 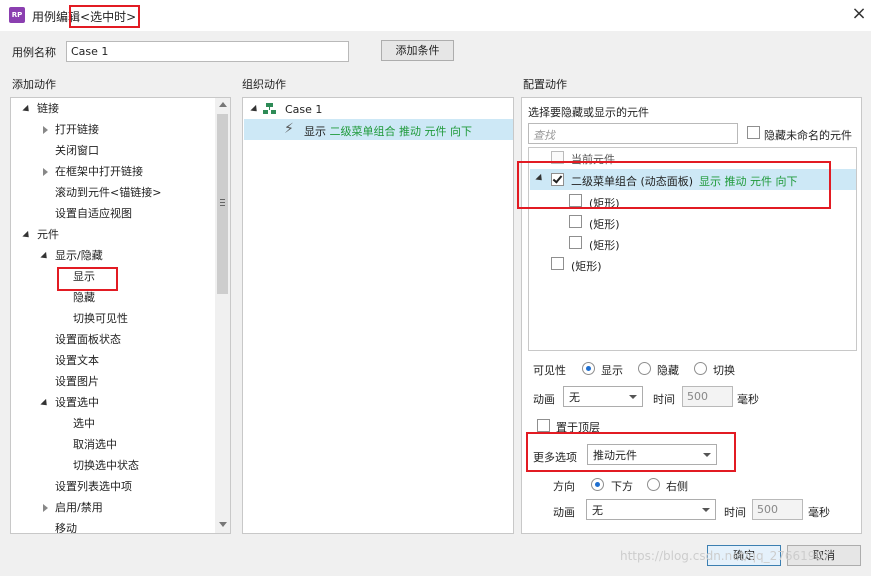 I want to click on action-tree-item-label: 设置面板状态, so click(x=88, y=339).